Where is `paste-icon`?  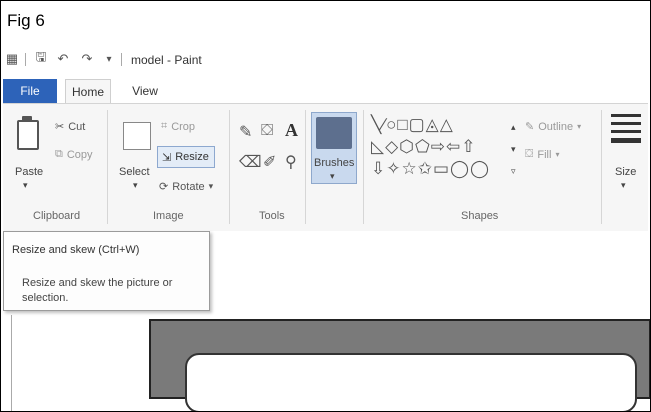
paste-icon is located at coordinates (28, 135).